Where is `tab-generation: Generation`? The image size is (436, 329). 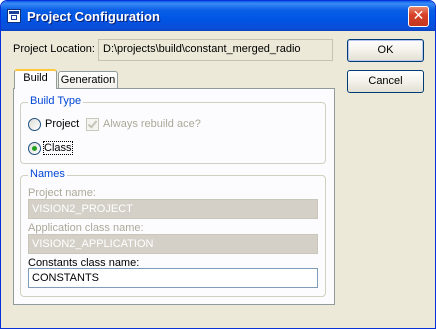
tab-generation: Generation is located at coordinates (88, 80).